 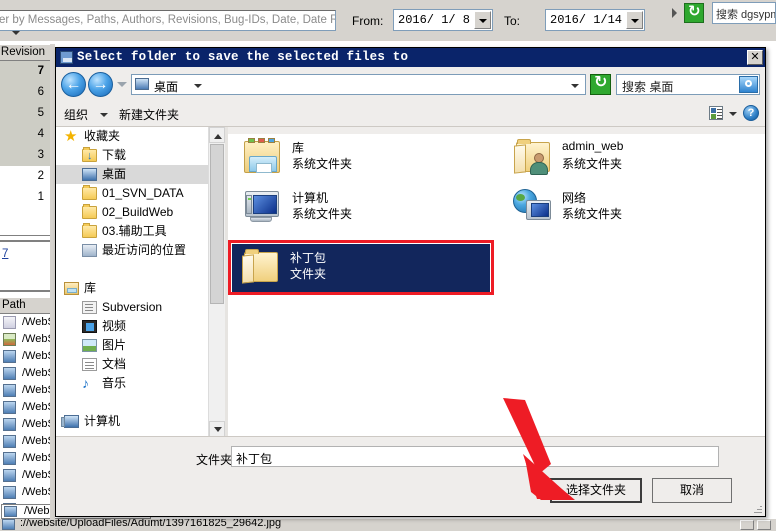 What do you see at coordinates (138, 212) in the screenshot?
I see `tree-item-label: 02_BuildWeb` at bounding box center [138, 212].